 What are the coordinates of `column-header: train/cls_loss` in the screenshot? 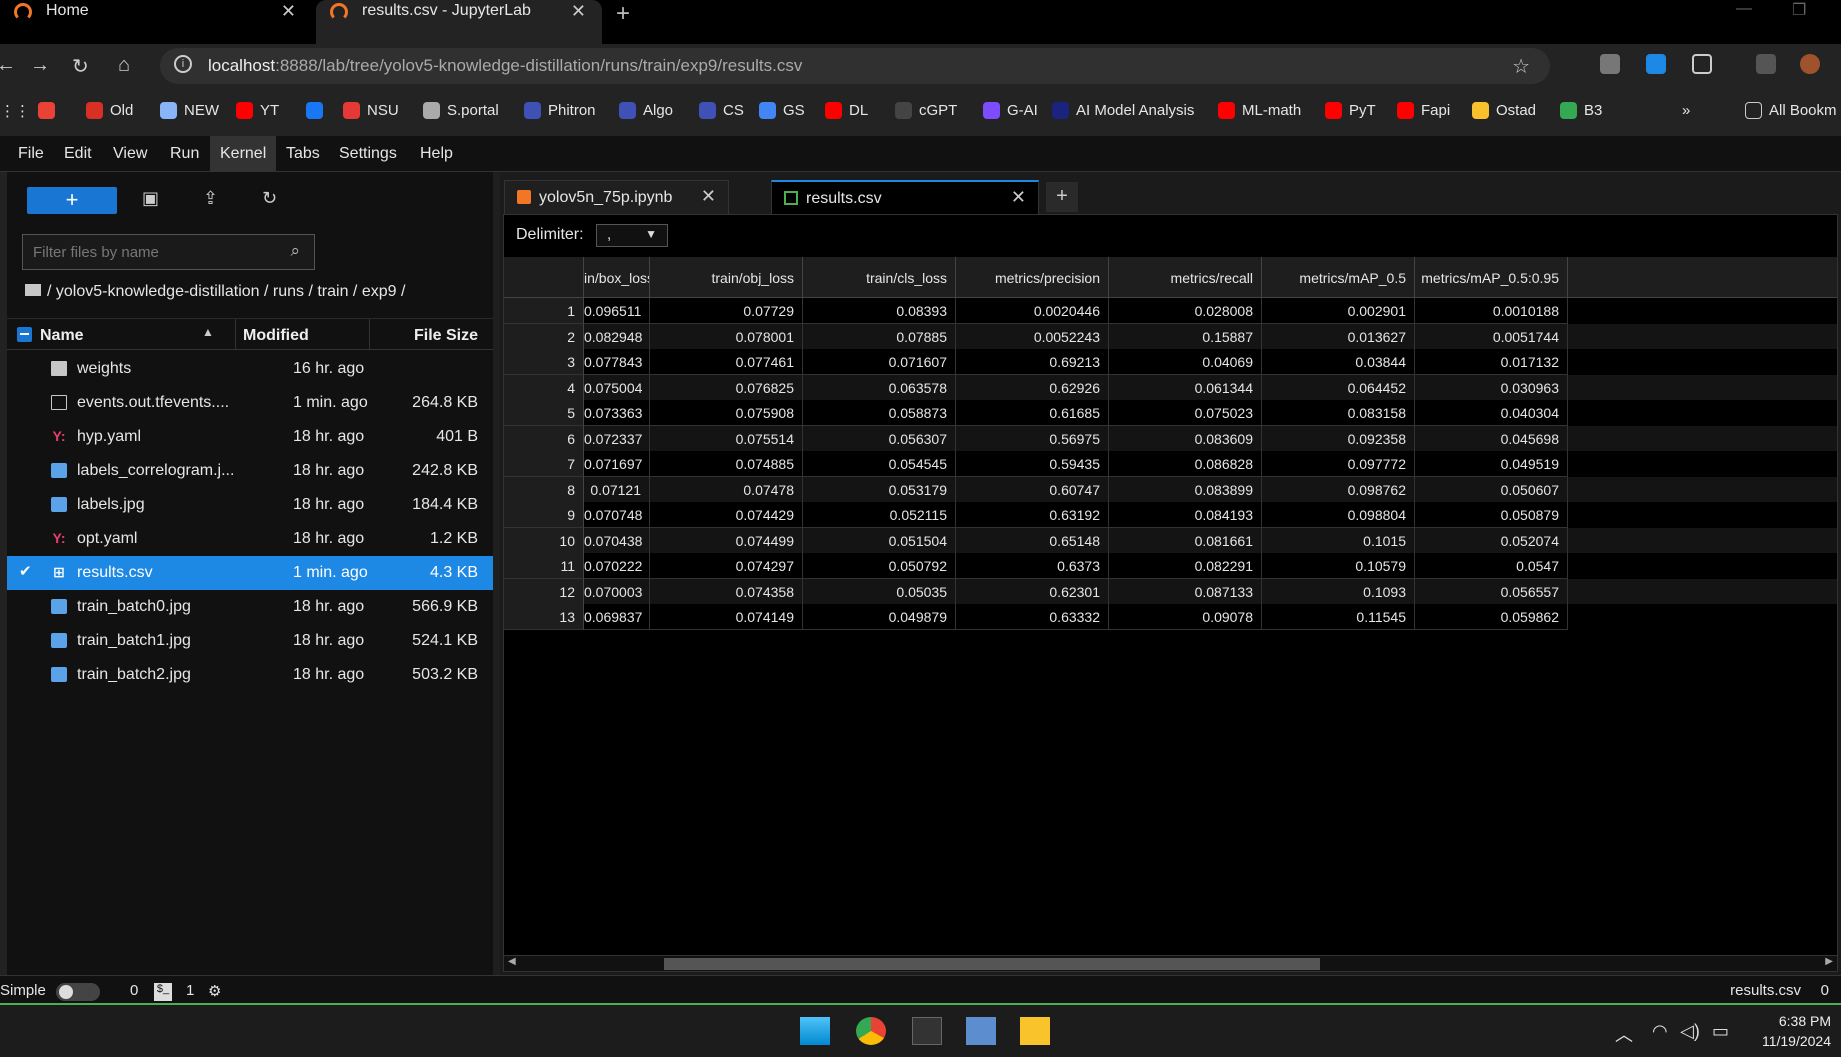 It's located at (879, 277).